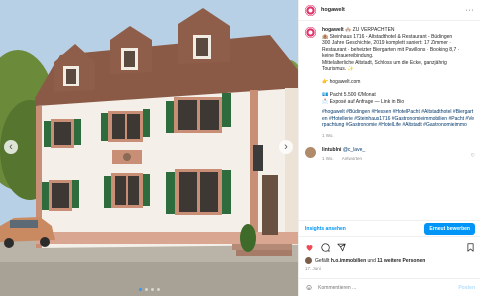  I want to click on comment-like-icon: ♡, so click(473, 157).